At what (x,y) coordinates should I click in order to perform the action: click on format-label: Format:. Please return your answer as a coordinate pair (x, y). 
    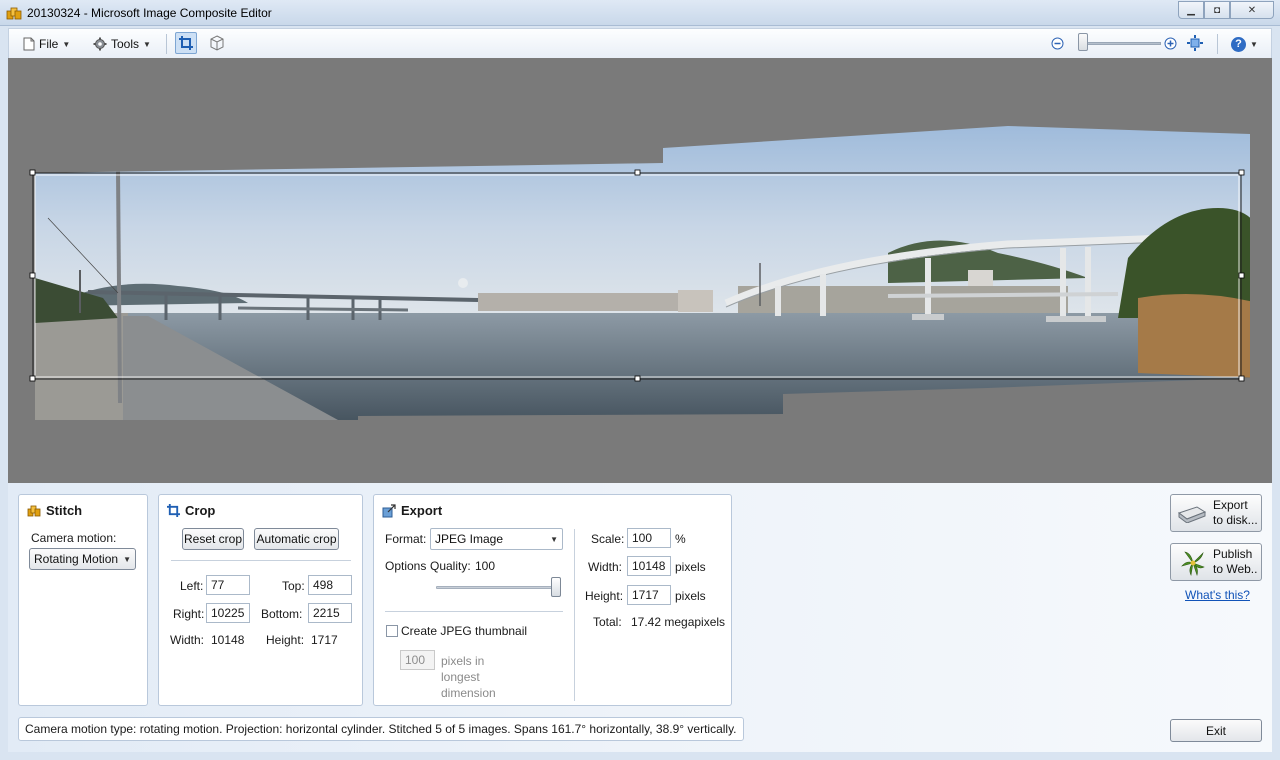
    Looking at the image, I should click on (406, 539).